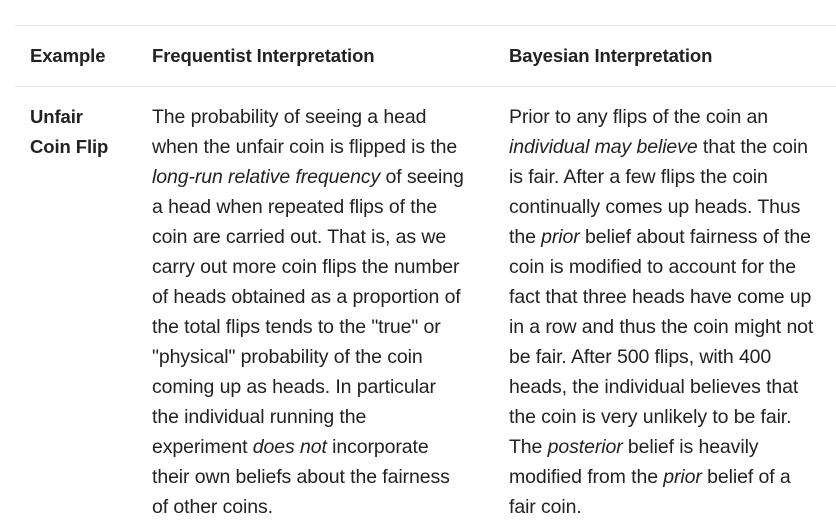 Image resolution: width=836 pixels, height=530 pixels. I want to click on text-run: the coin is very unlikely to be fair., so click(650, 417).